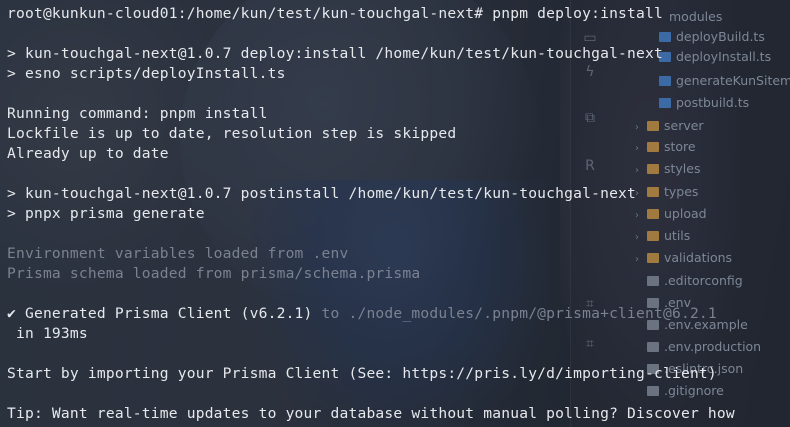 The width and height of the screenshot is (790, 427). Describe the element at coordinates (146, 73) in the screenshot. I see `script-command-line: > esno scripts/deployInstall.ts` at that location.